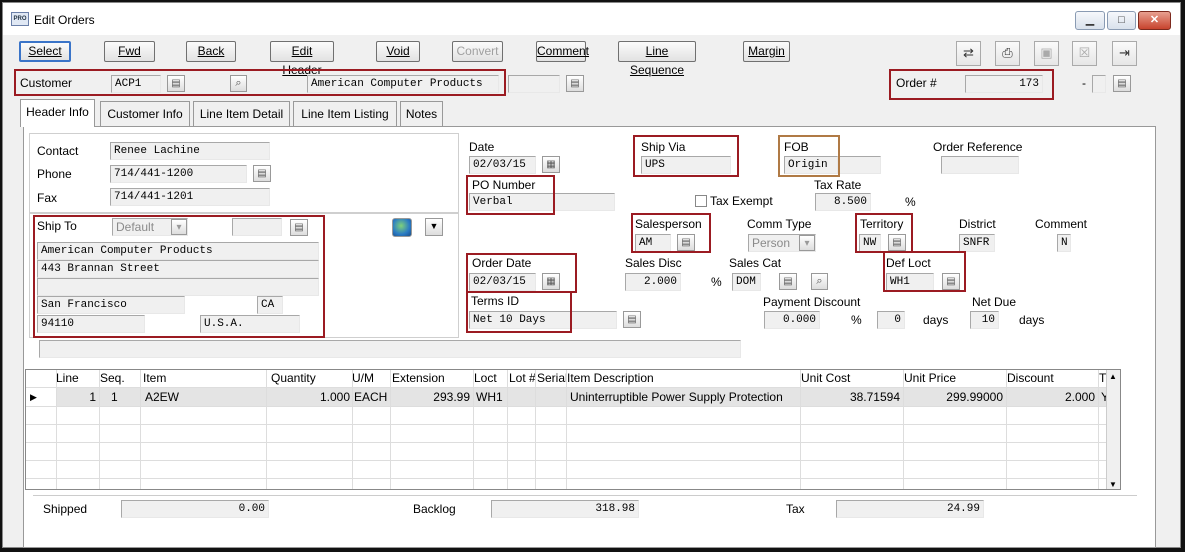 The height and width of the screenshot is (552, 1185). What do you see at coordinates (1052, 397) in the screenshot?
I see `cell-discount: 2.000` at bounding box center [1052, 397].